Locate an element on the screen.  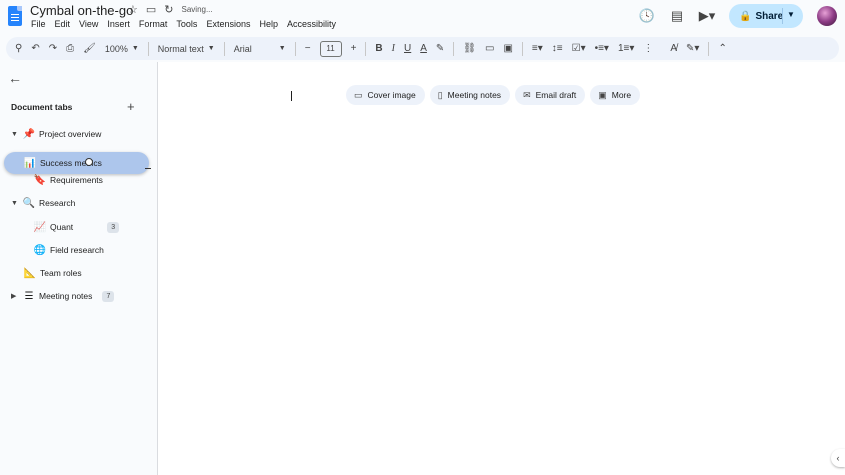
tab-label: Field research is located at coordinates (77, 250).